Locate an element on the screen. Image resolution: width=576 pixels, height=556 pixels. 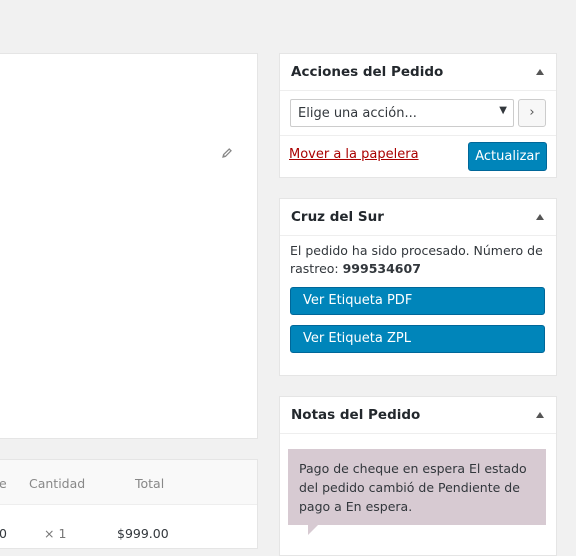
update-button: Actualizar is located at coordinates (507, 156).